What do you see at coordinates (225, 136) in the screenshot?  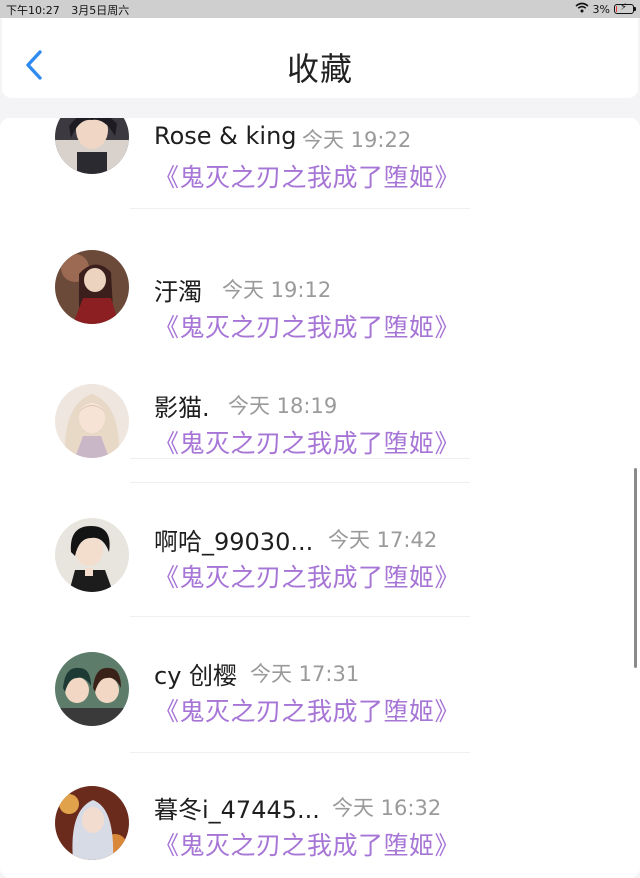 I see `item-user-name: Rose & king` at bounding box center [225, 136].